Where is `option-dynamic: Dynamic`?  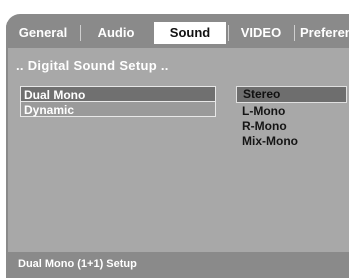 option-dynamic: Dynamic is located at coordinates (118, 109).